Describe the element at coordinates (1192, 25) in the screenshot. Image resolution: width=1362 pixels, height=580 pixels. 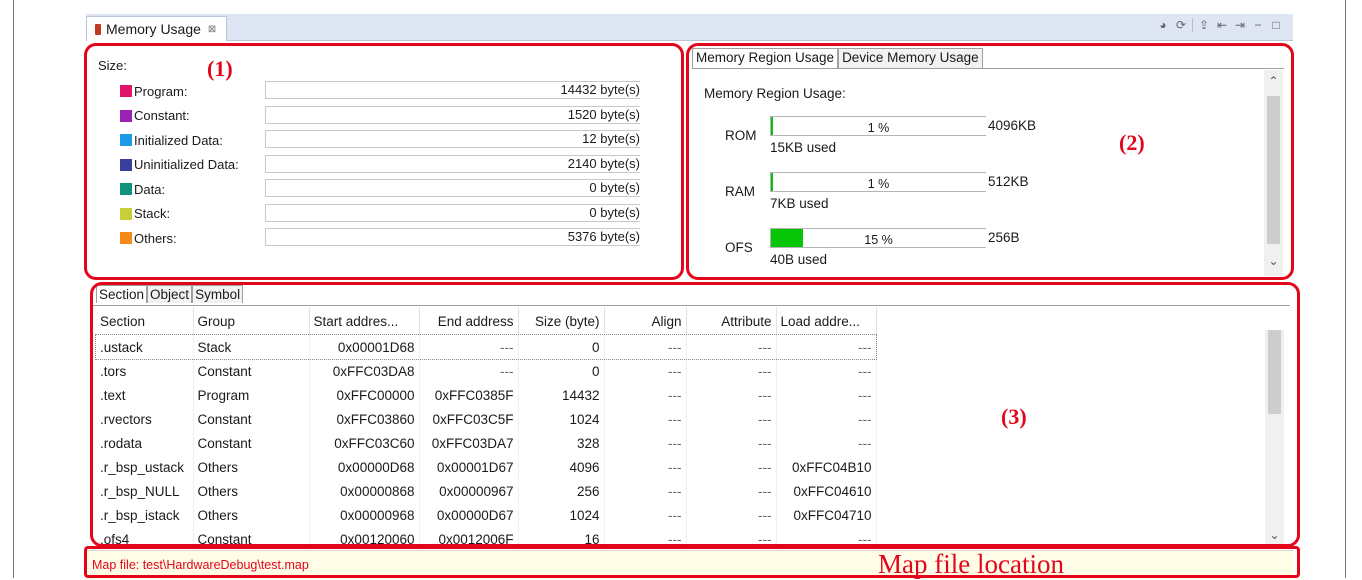
I see `toolbar-separator` at that location.